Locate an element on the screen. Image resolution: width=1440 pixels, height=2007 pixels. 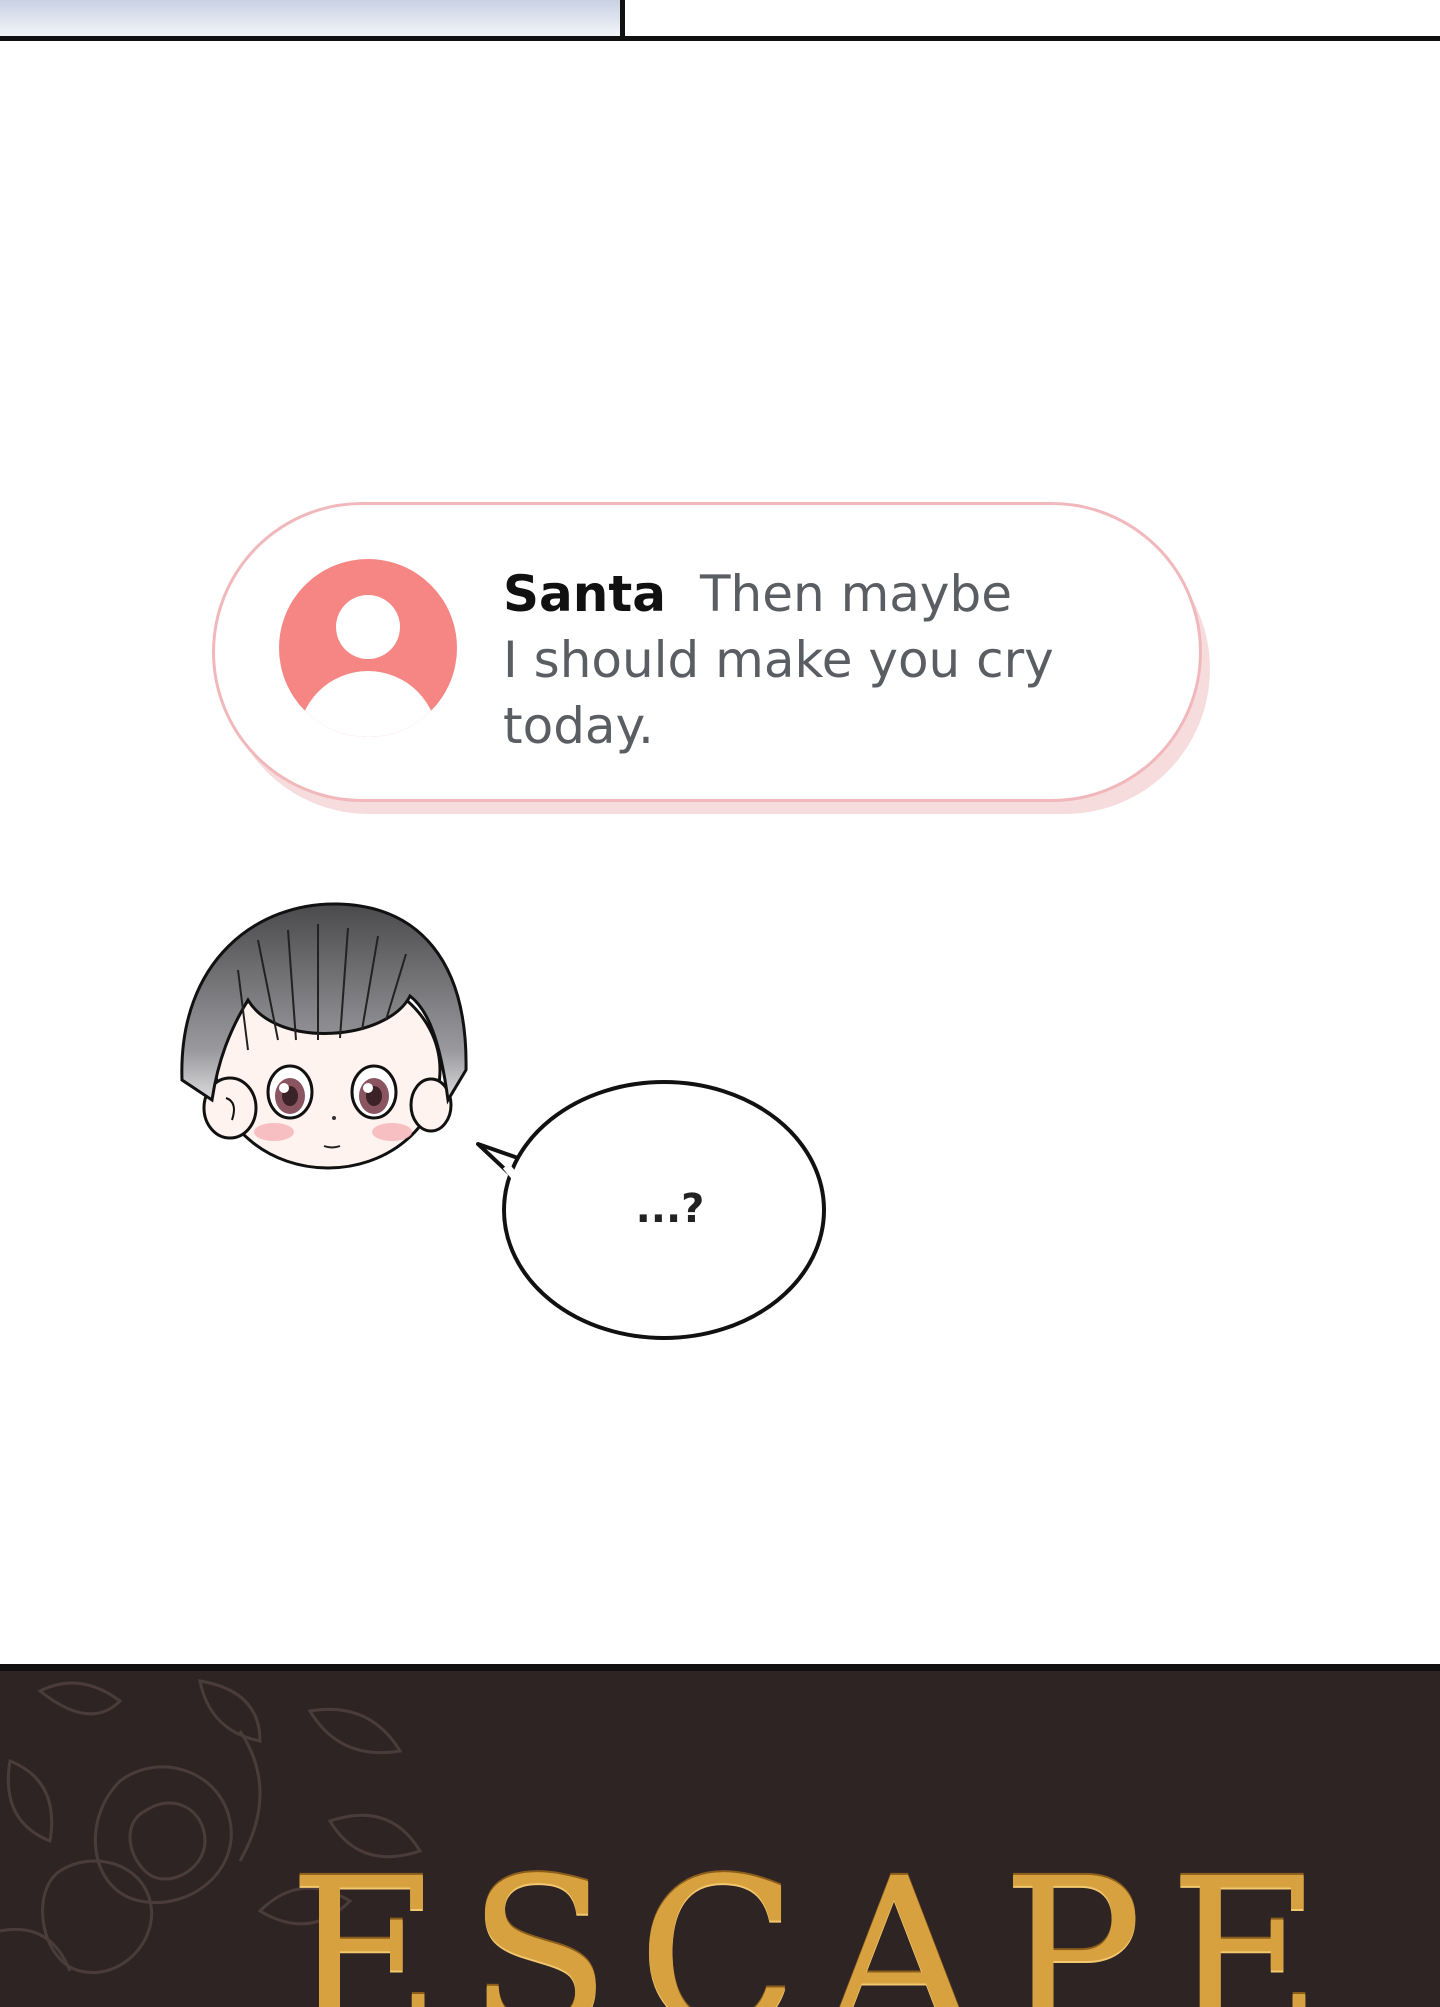
previous-panel-art is located at coordinates (312, 18).